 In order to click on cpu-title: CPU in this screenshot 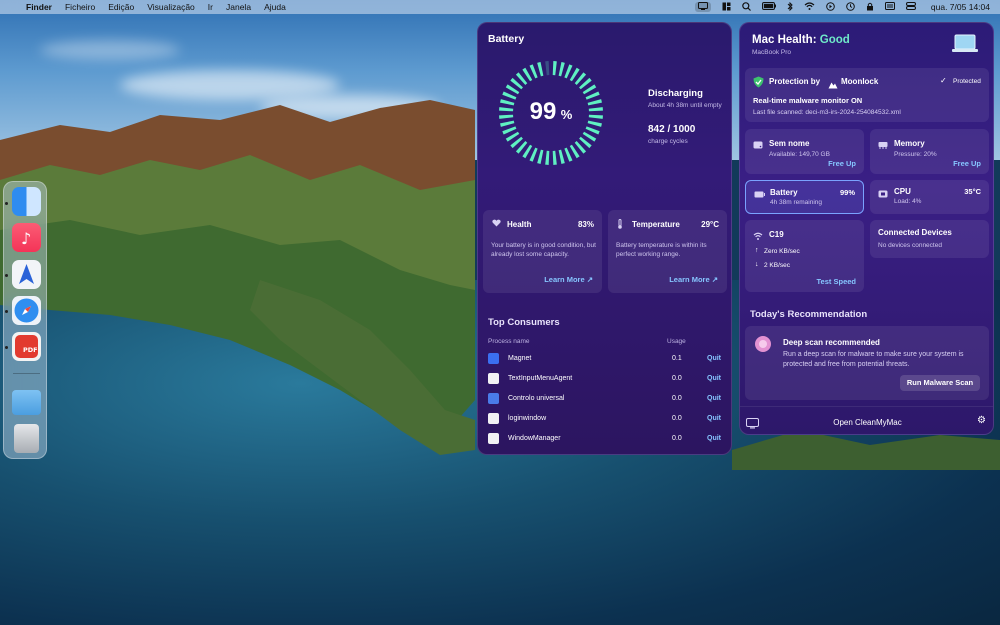, I will do `click(902, 191)`.